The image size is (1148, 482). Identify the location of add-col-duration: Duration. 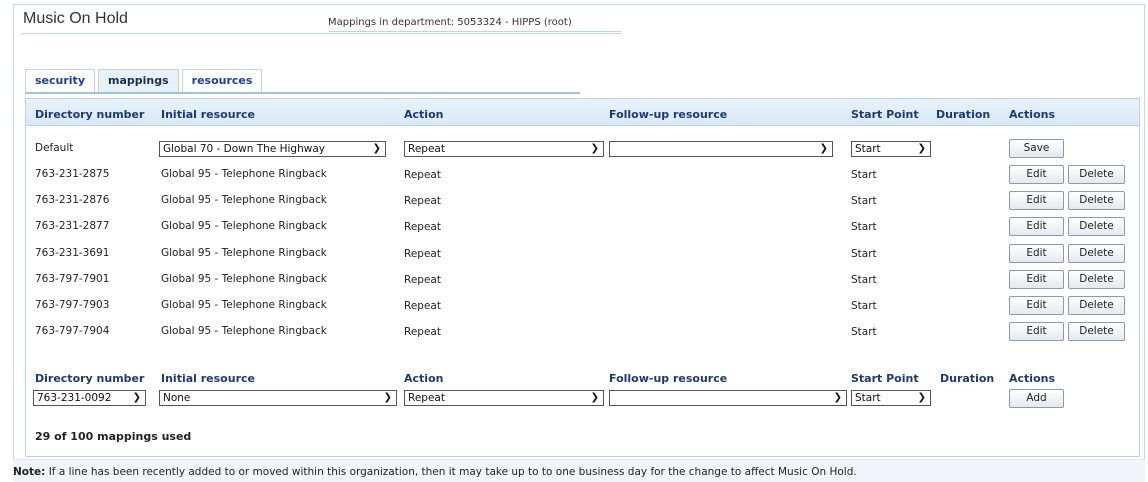
(967, 378).